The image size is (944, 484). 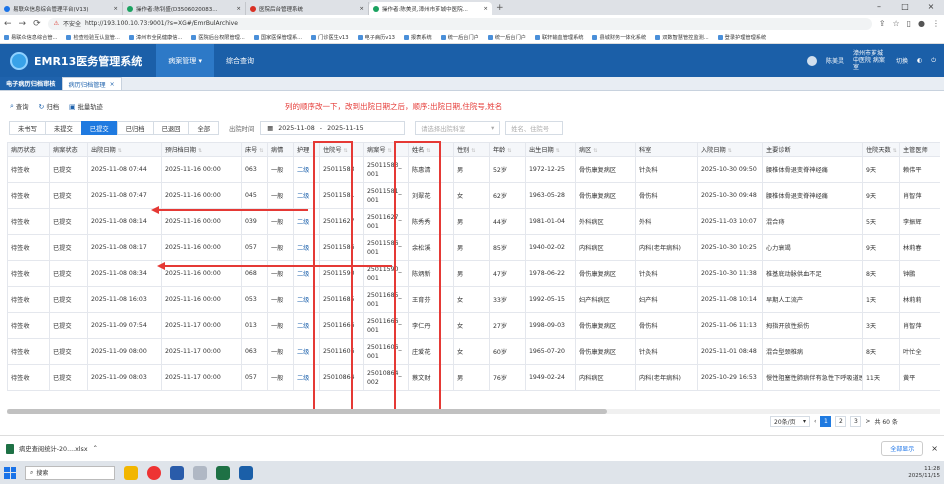 I want to click on scrollbar-thumb, so click(x=307, y=411).